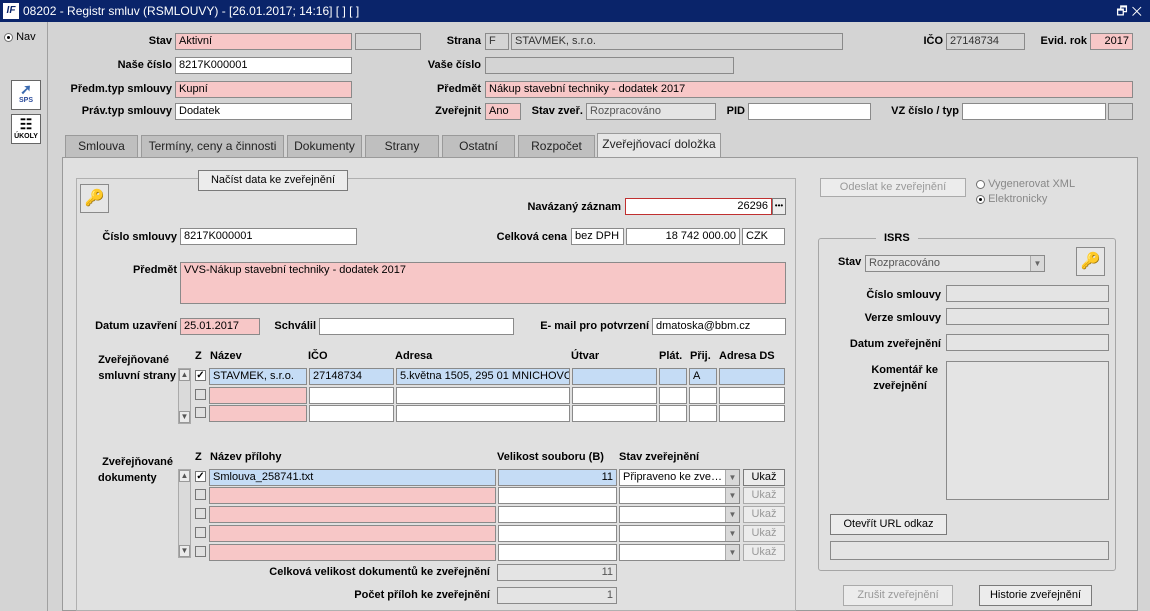 The image size is (1150, 611). I want to click on url-field, so click(969, 550).